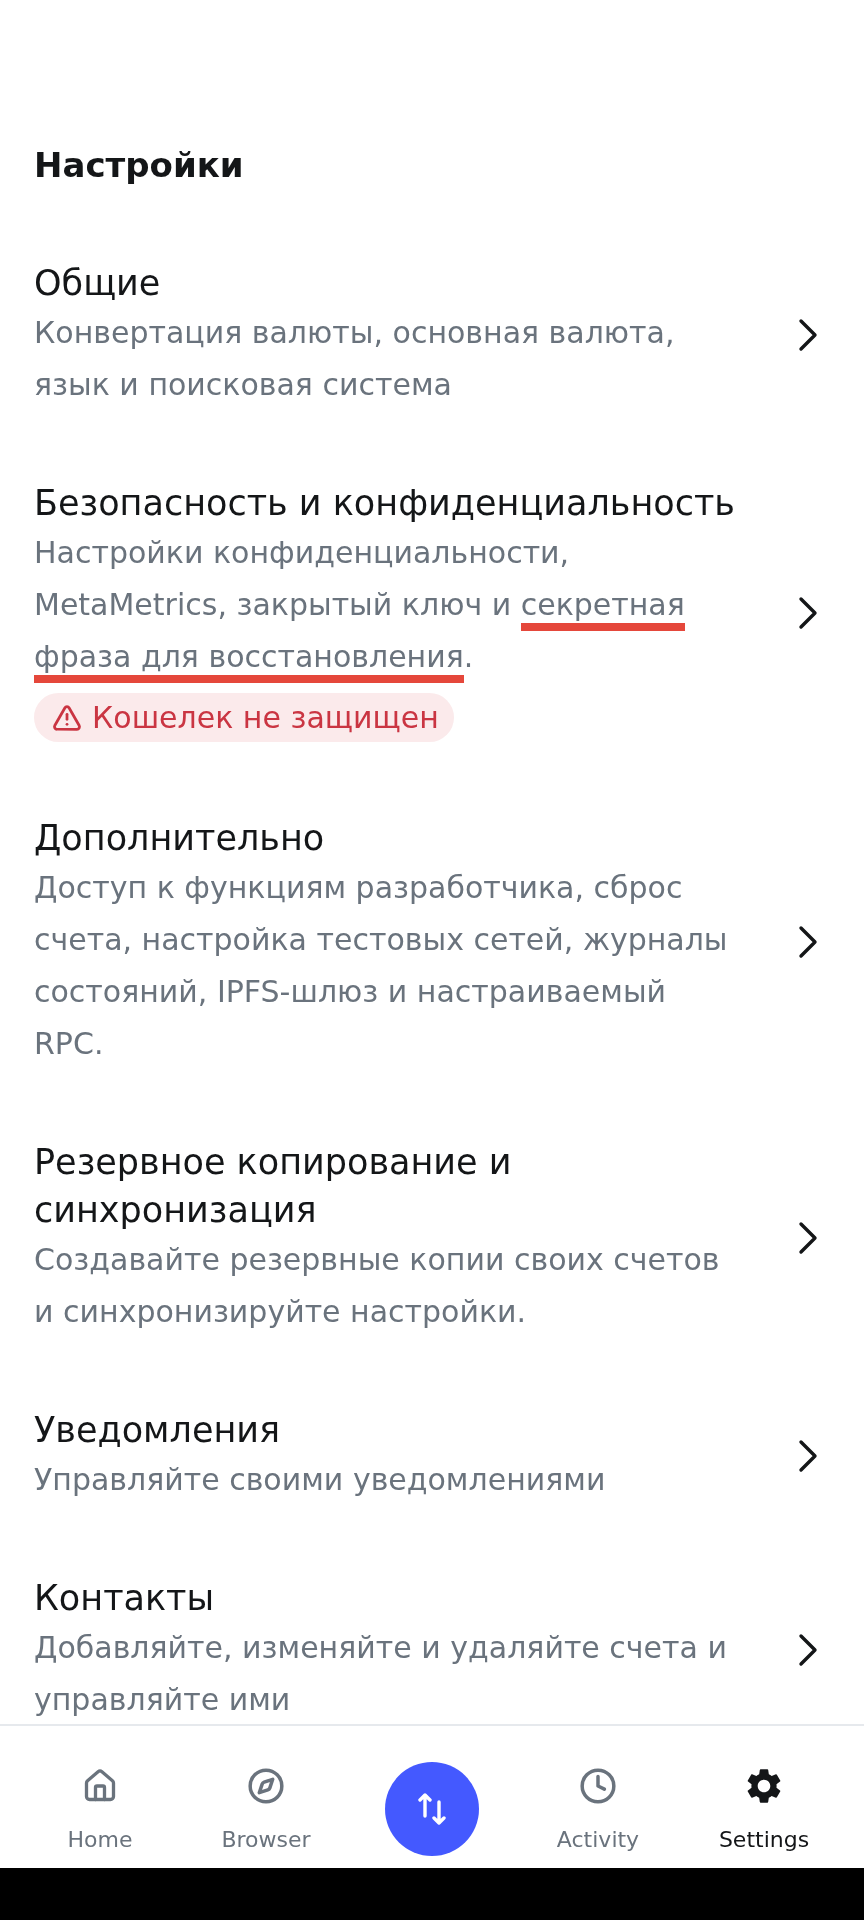 The height and width of the screenshot is (1920, 864). What do you see at coordinates (381, 1674) in the screenshot?
I see `section-description: Добавляйте, изменяйте и удаляйте счета и управляйте ими` at bounding box center [381, 1674].